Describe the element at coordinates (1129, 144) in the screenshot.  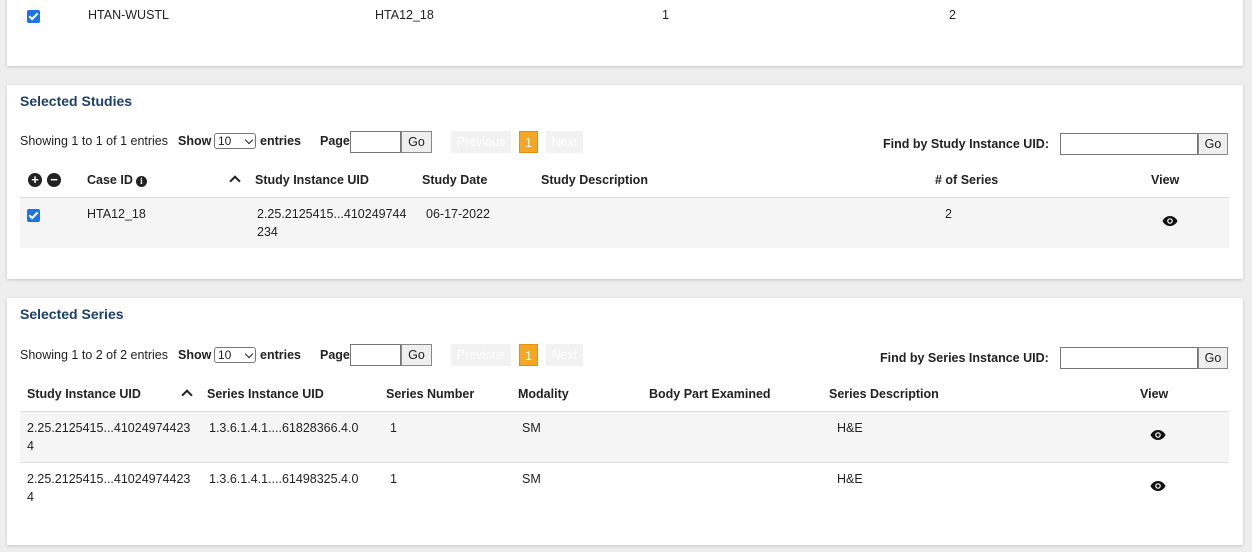
I see `find-study-uid-input` at that location.